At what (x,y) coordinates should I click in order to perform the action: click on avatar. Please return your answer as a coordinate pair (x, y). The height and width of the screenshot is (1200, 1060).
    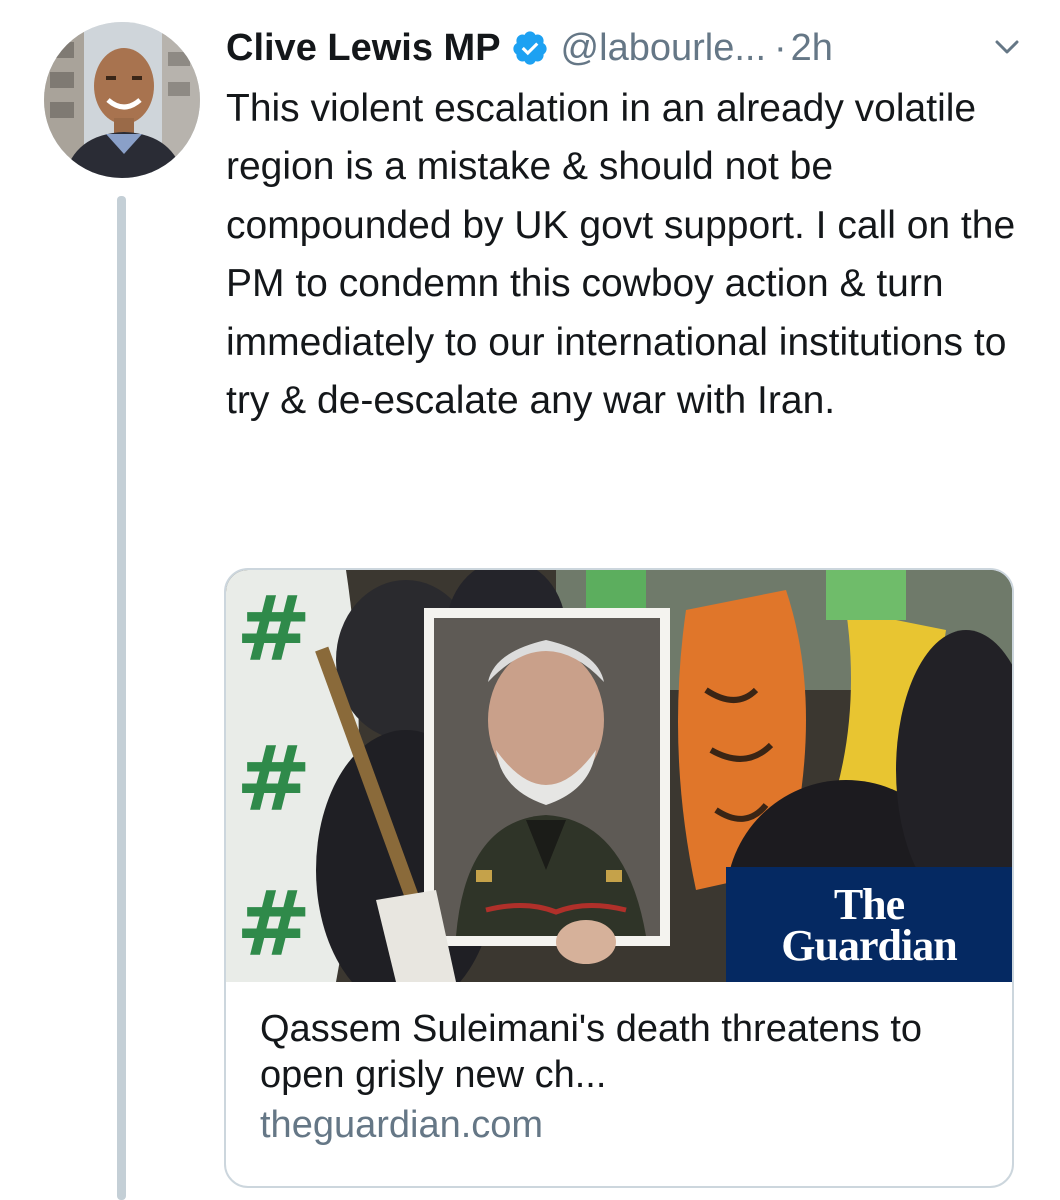
    Looking at the image, I should click on (122, 100).